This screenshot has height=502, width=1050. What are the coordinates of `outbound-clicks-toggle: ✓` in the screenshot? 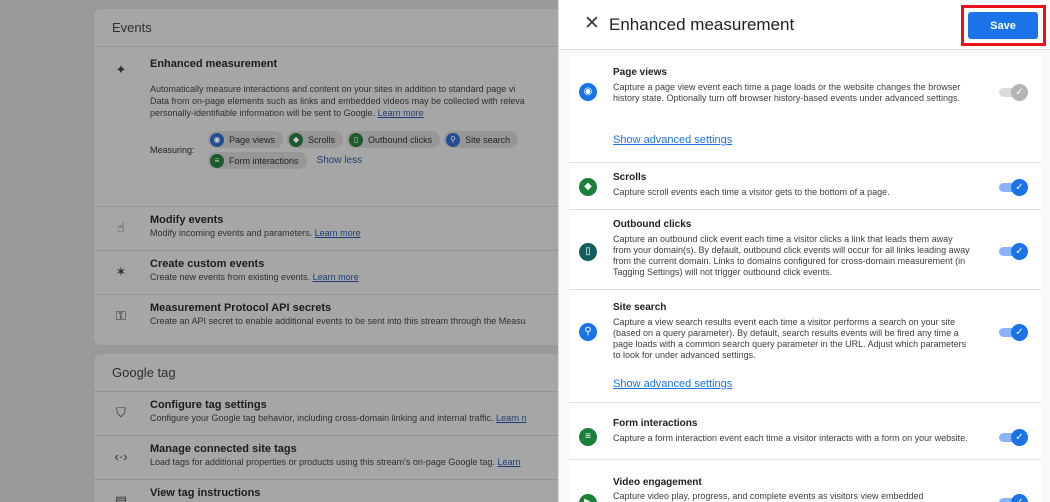 It's located at (1013, 251).